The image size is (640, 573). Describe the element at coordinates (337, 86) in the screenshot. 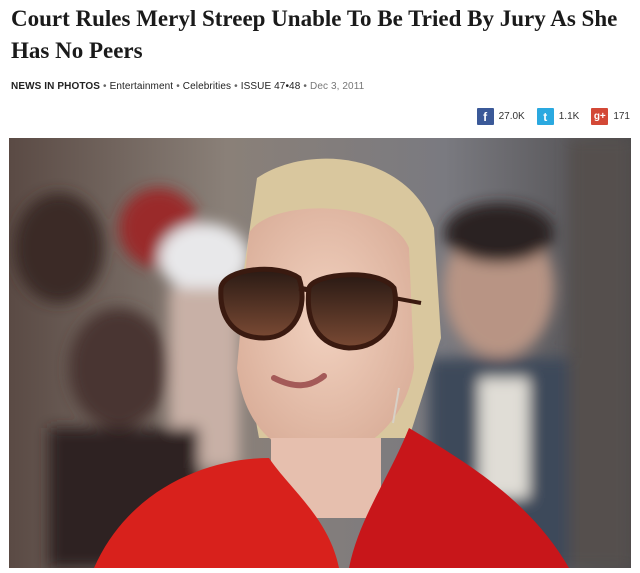

I see `publish-date: Dec 3, 2011` at that location.